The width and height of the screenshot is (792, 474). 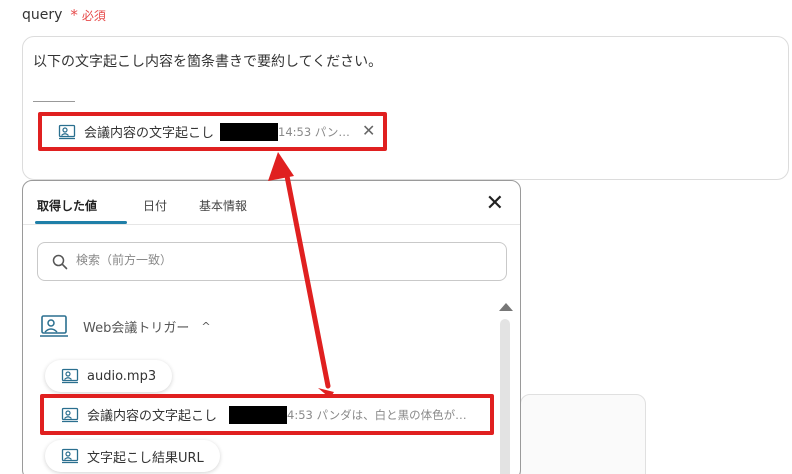 I want to click on arrow-shaft, so click(x=307, y=281).